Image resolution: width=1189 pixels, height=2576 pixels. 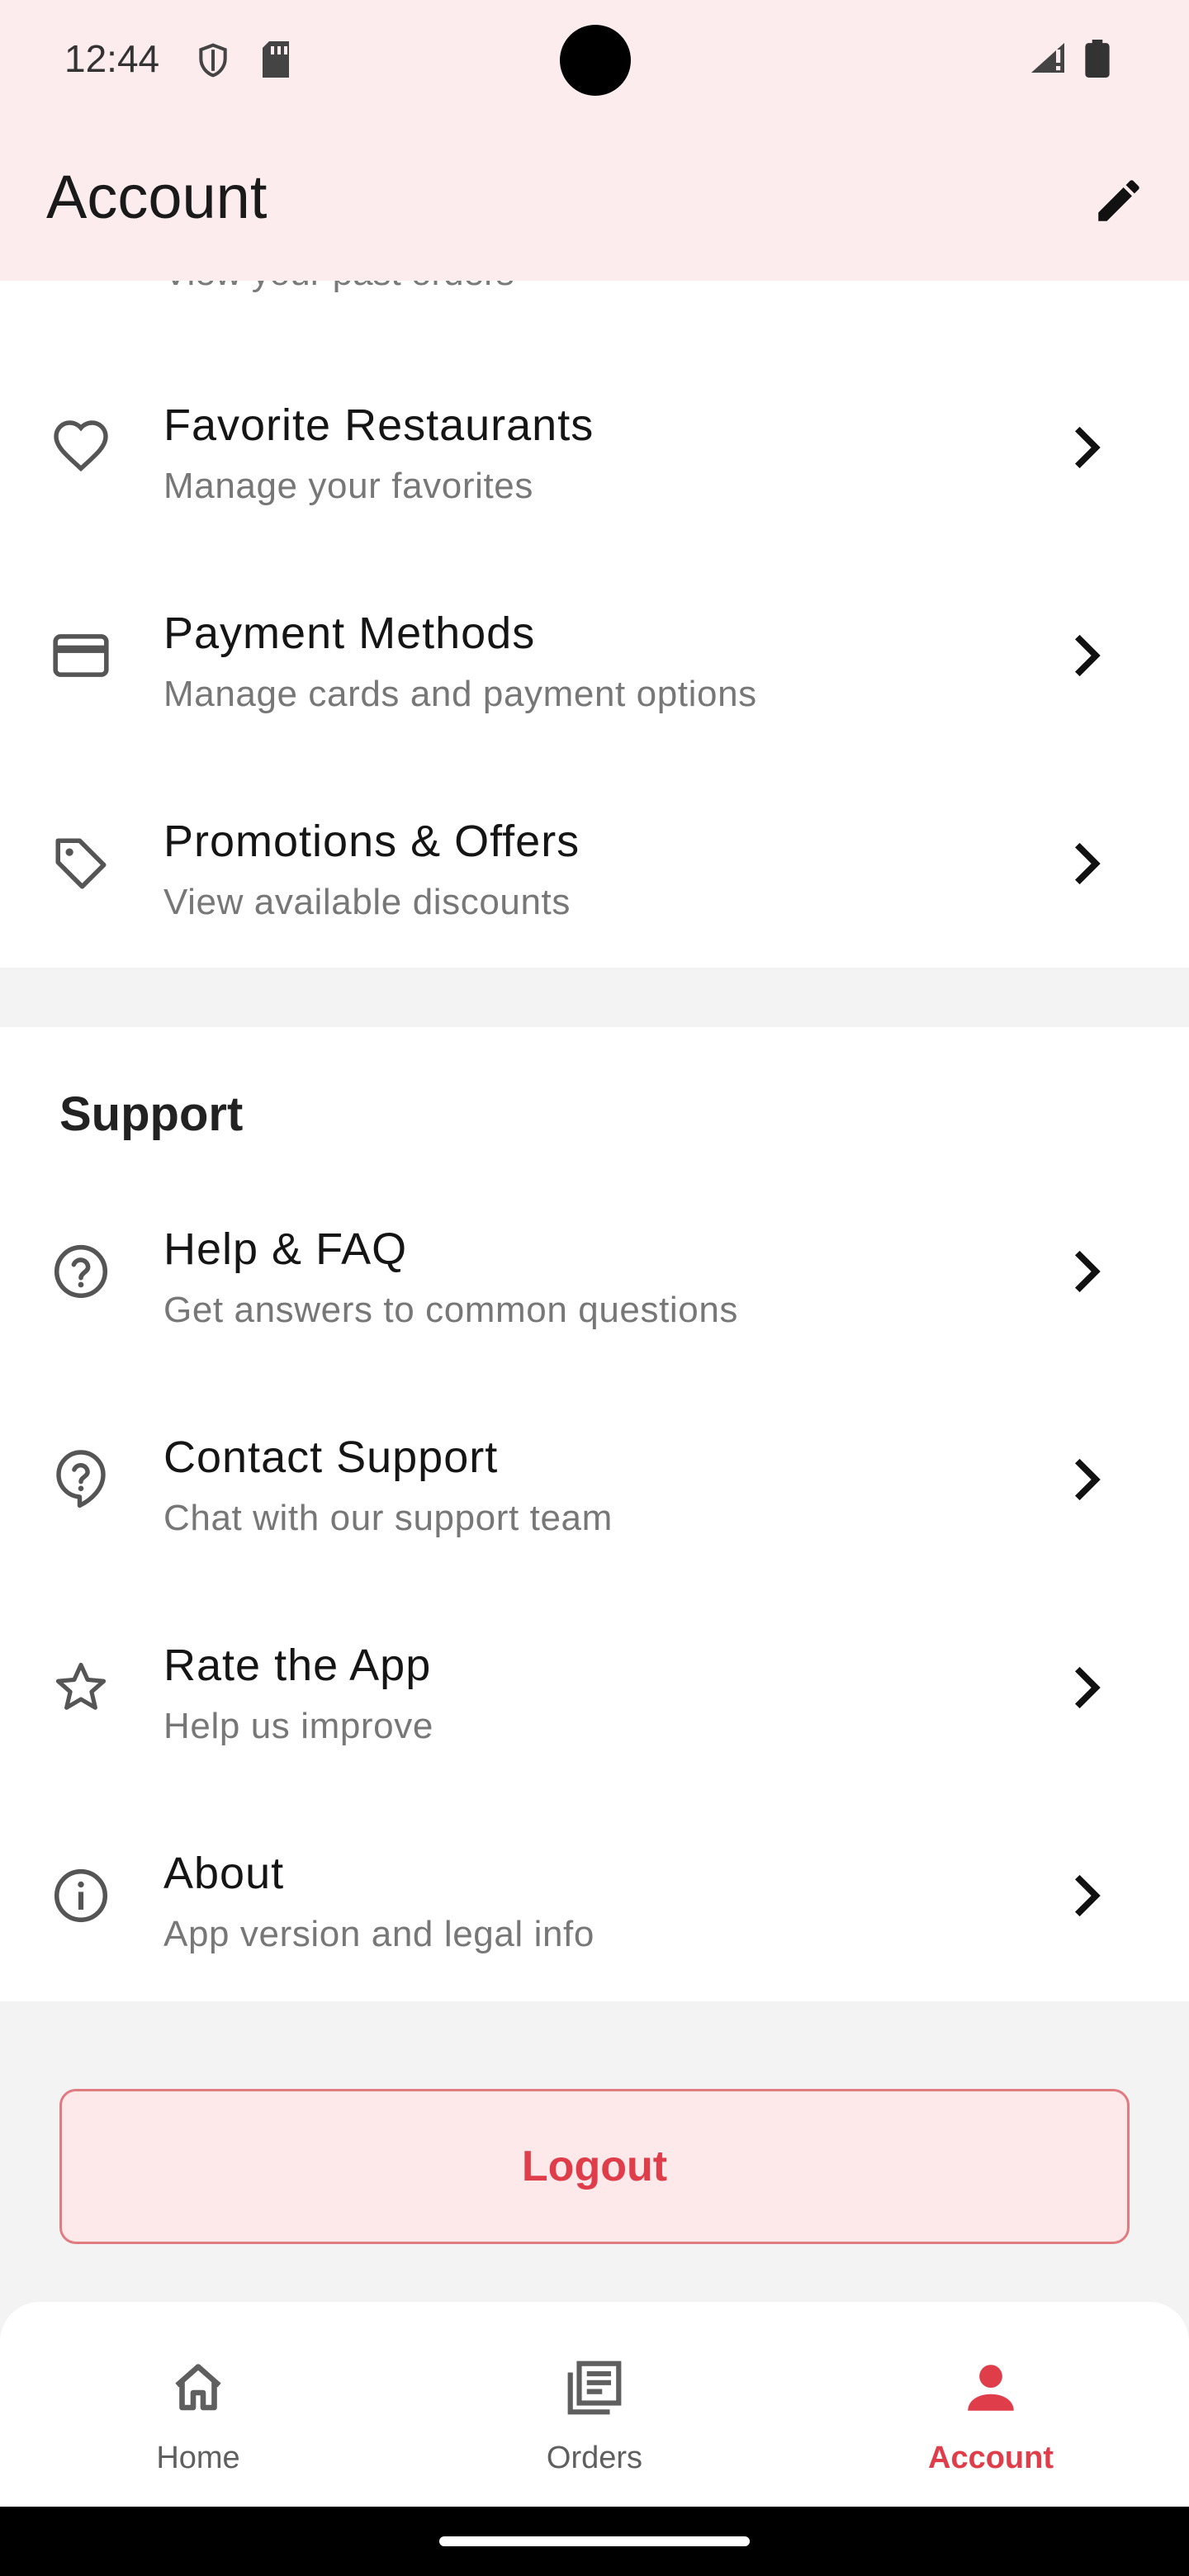 I want to click on signal-icon, so click(x=1047, y=60).